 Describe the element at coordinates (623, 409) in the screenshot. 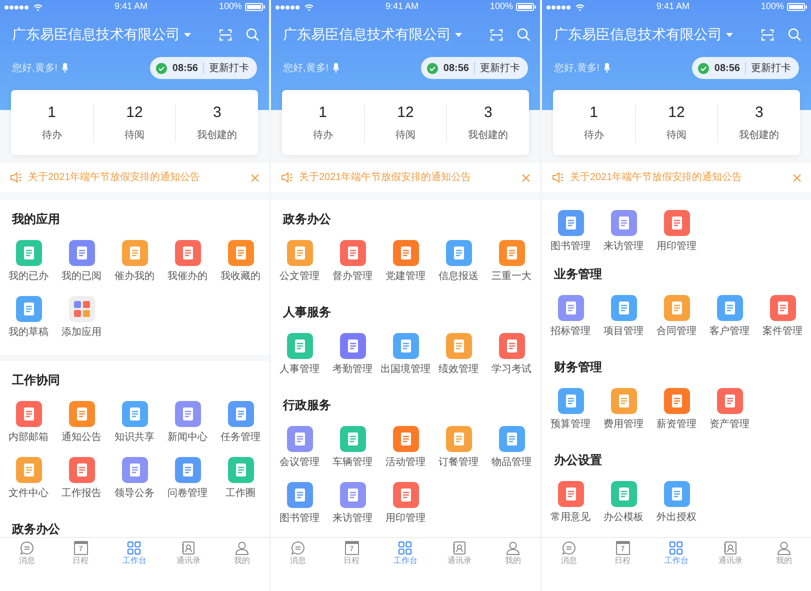

I see `app-item: 费用管理` at that location.